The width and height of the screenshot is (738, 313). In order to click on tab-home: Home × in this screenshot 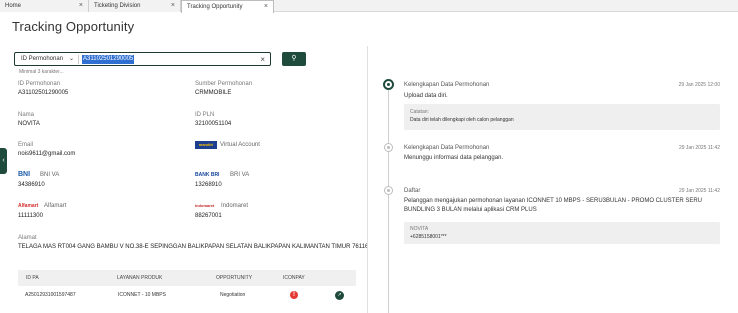, I will do `click(44, 6)`.